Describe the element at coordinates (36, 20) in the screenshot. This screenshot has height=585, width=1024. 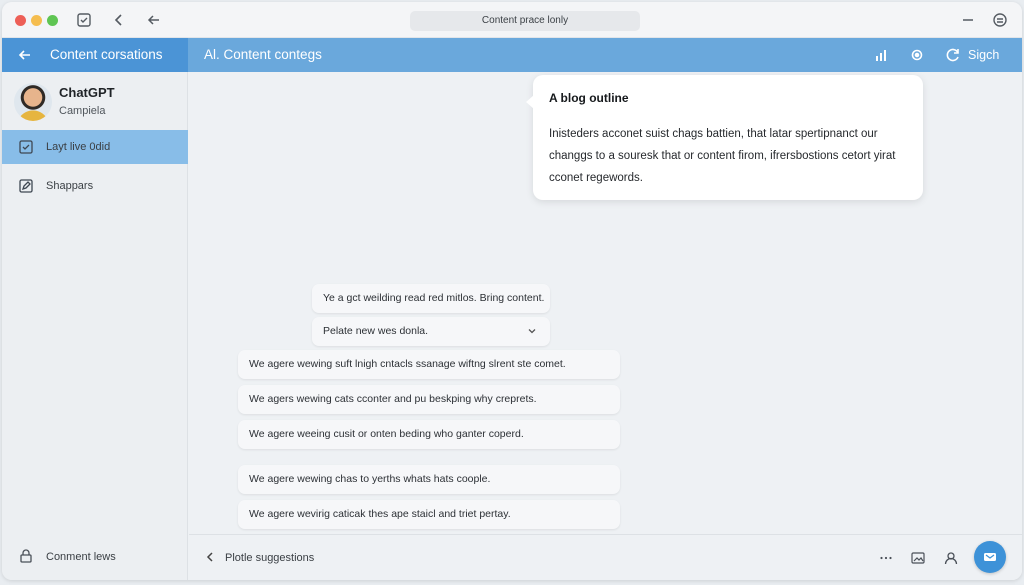
I see `minimize-window-button` at that location.